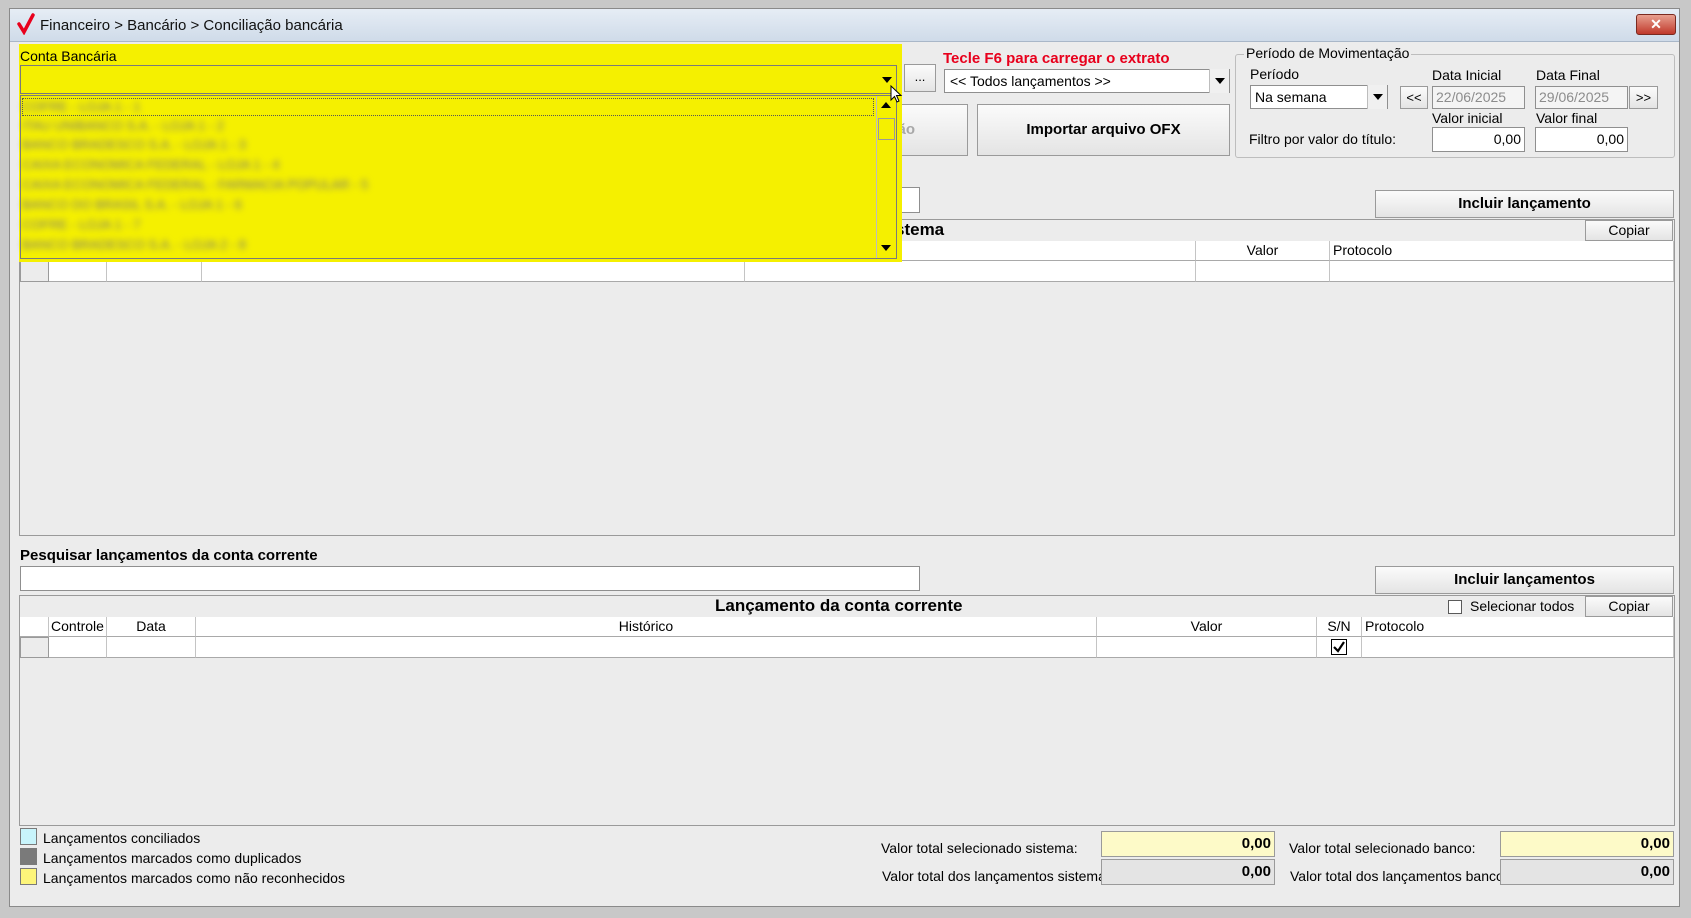  What do you see at coordinates (1629, 606) in the screenshot?
I see `copiar-conta-button: Copiar` at bounding box center [1629, 606].